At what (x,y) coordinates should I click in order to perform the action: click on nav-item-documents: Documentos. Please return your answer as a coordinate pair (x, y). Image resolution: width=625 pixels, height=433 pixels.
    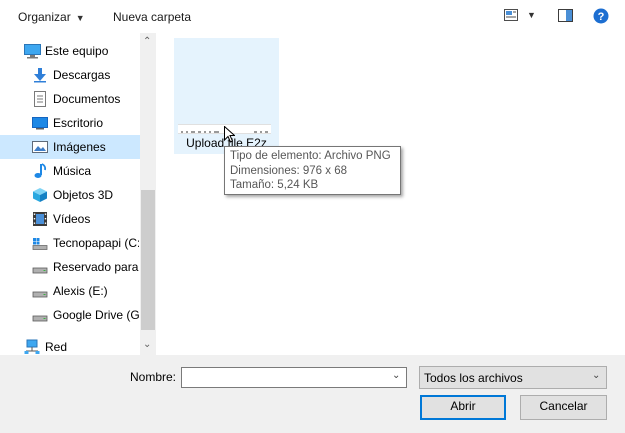
    Looking at the image, I should click on (70, 99).